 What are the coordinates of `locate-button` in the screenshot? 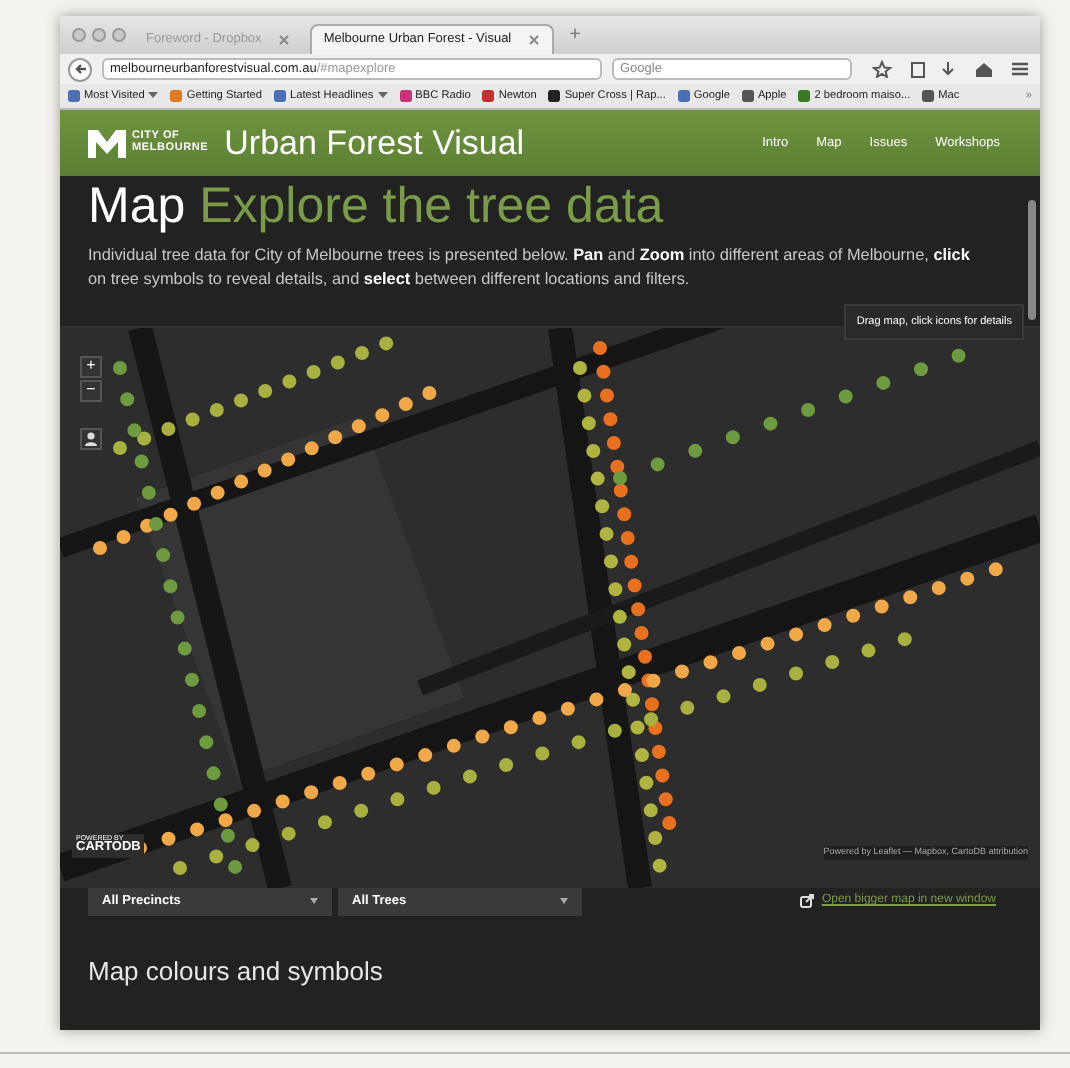 It's located at (91, 438).